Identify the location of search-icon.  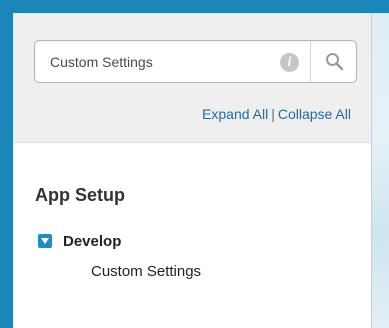
(335, 62).